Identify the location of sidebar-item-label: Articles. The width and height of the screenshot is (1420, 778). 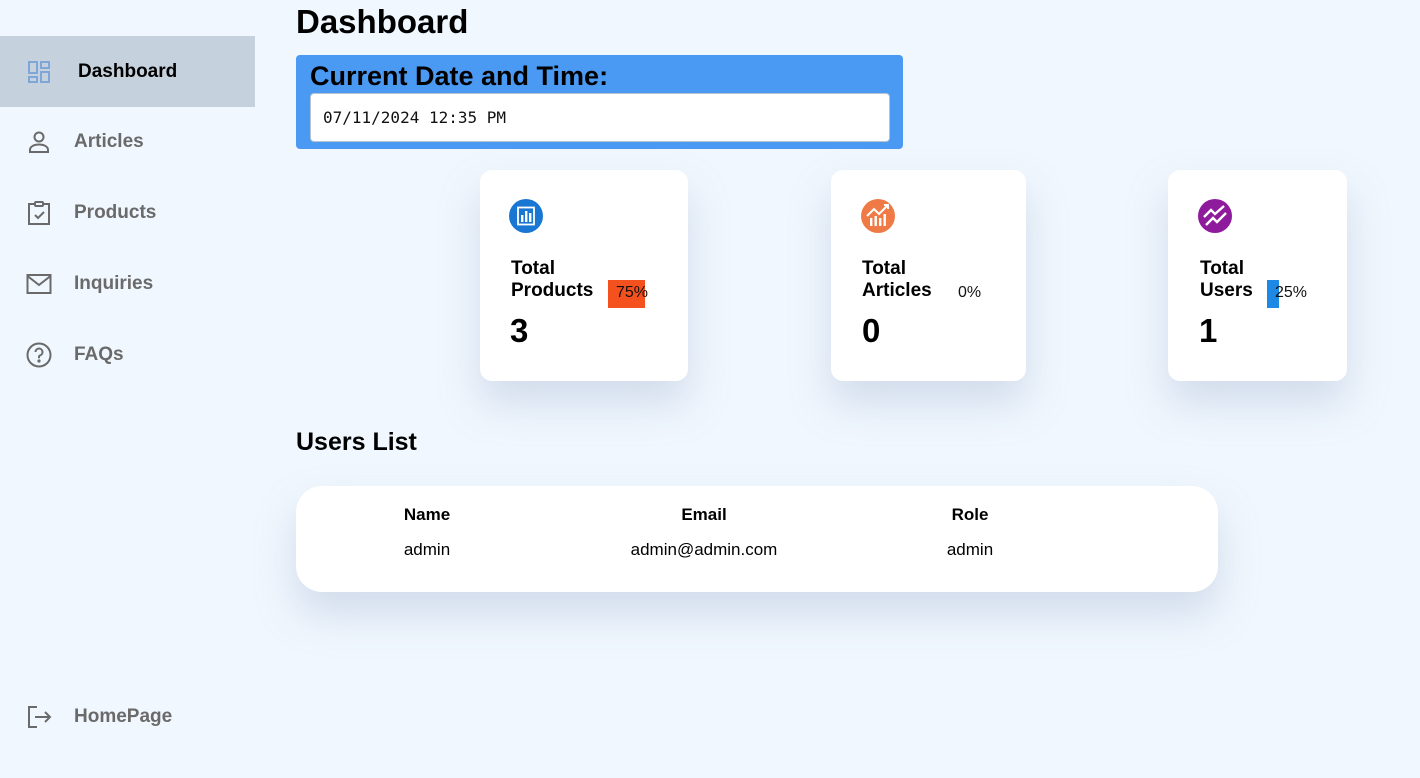
(109, 141).